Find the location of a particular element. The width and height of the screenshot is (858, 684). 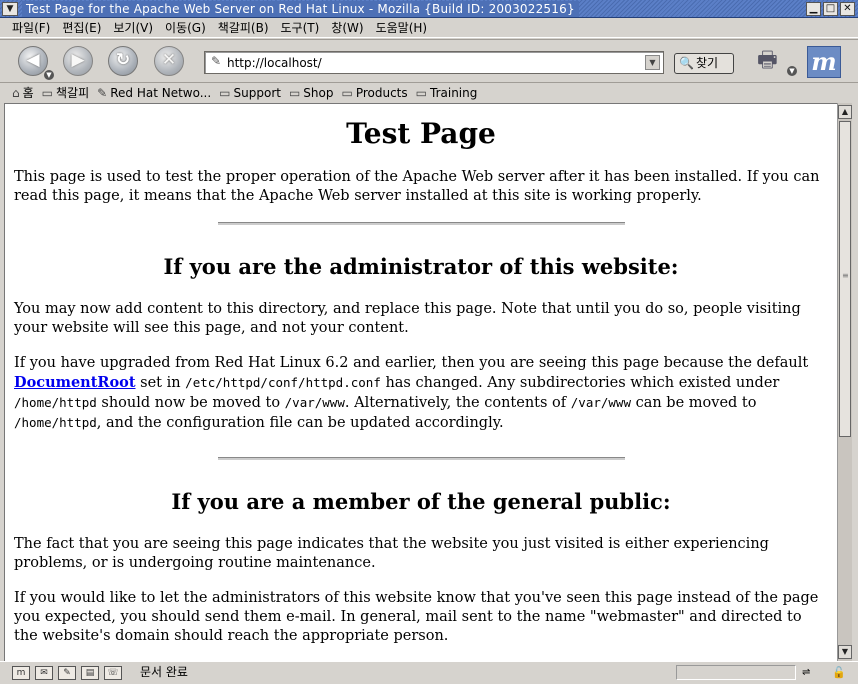

back-arrow-icon: ◀ is located at coordinates (33, 60).